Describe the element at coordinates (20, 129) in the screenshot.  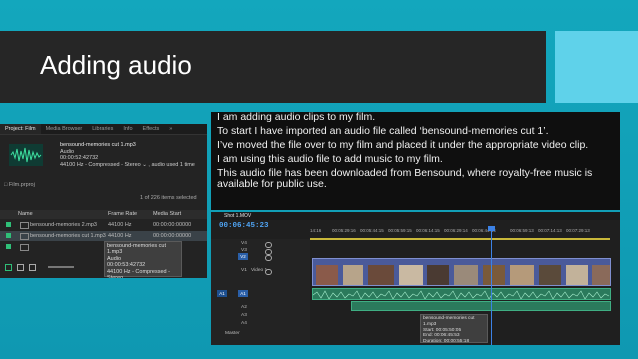
I see `tab-project: Project: Film` at that location.